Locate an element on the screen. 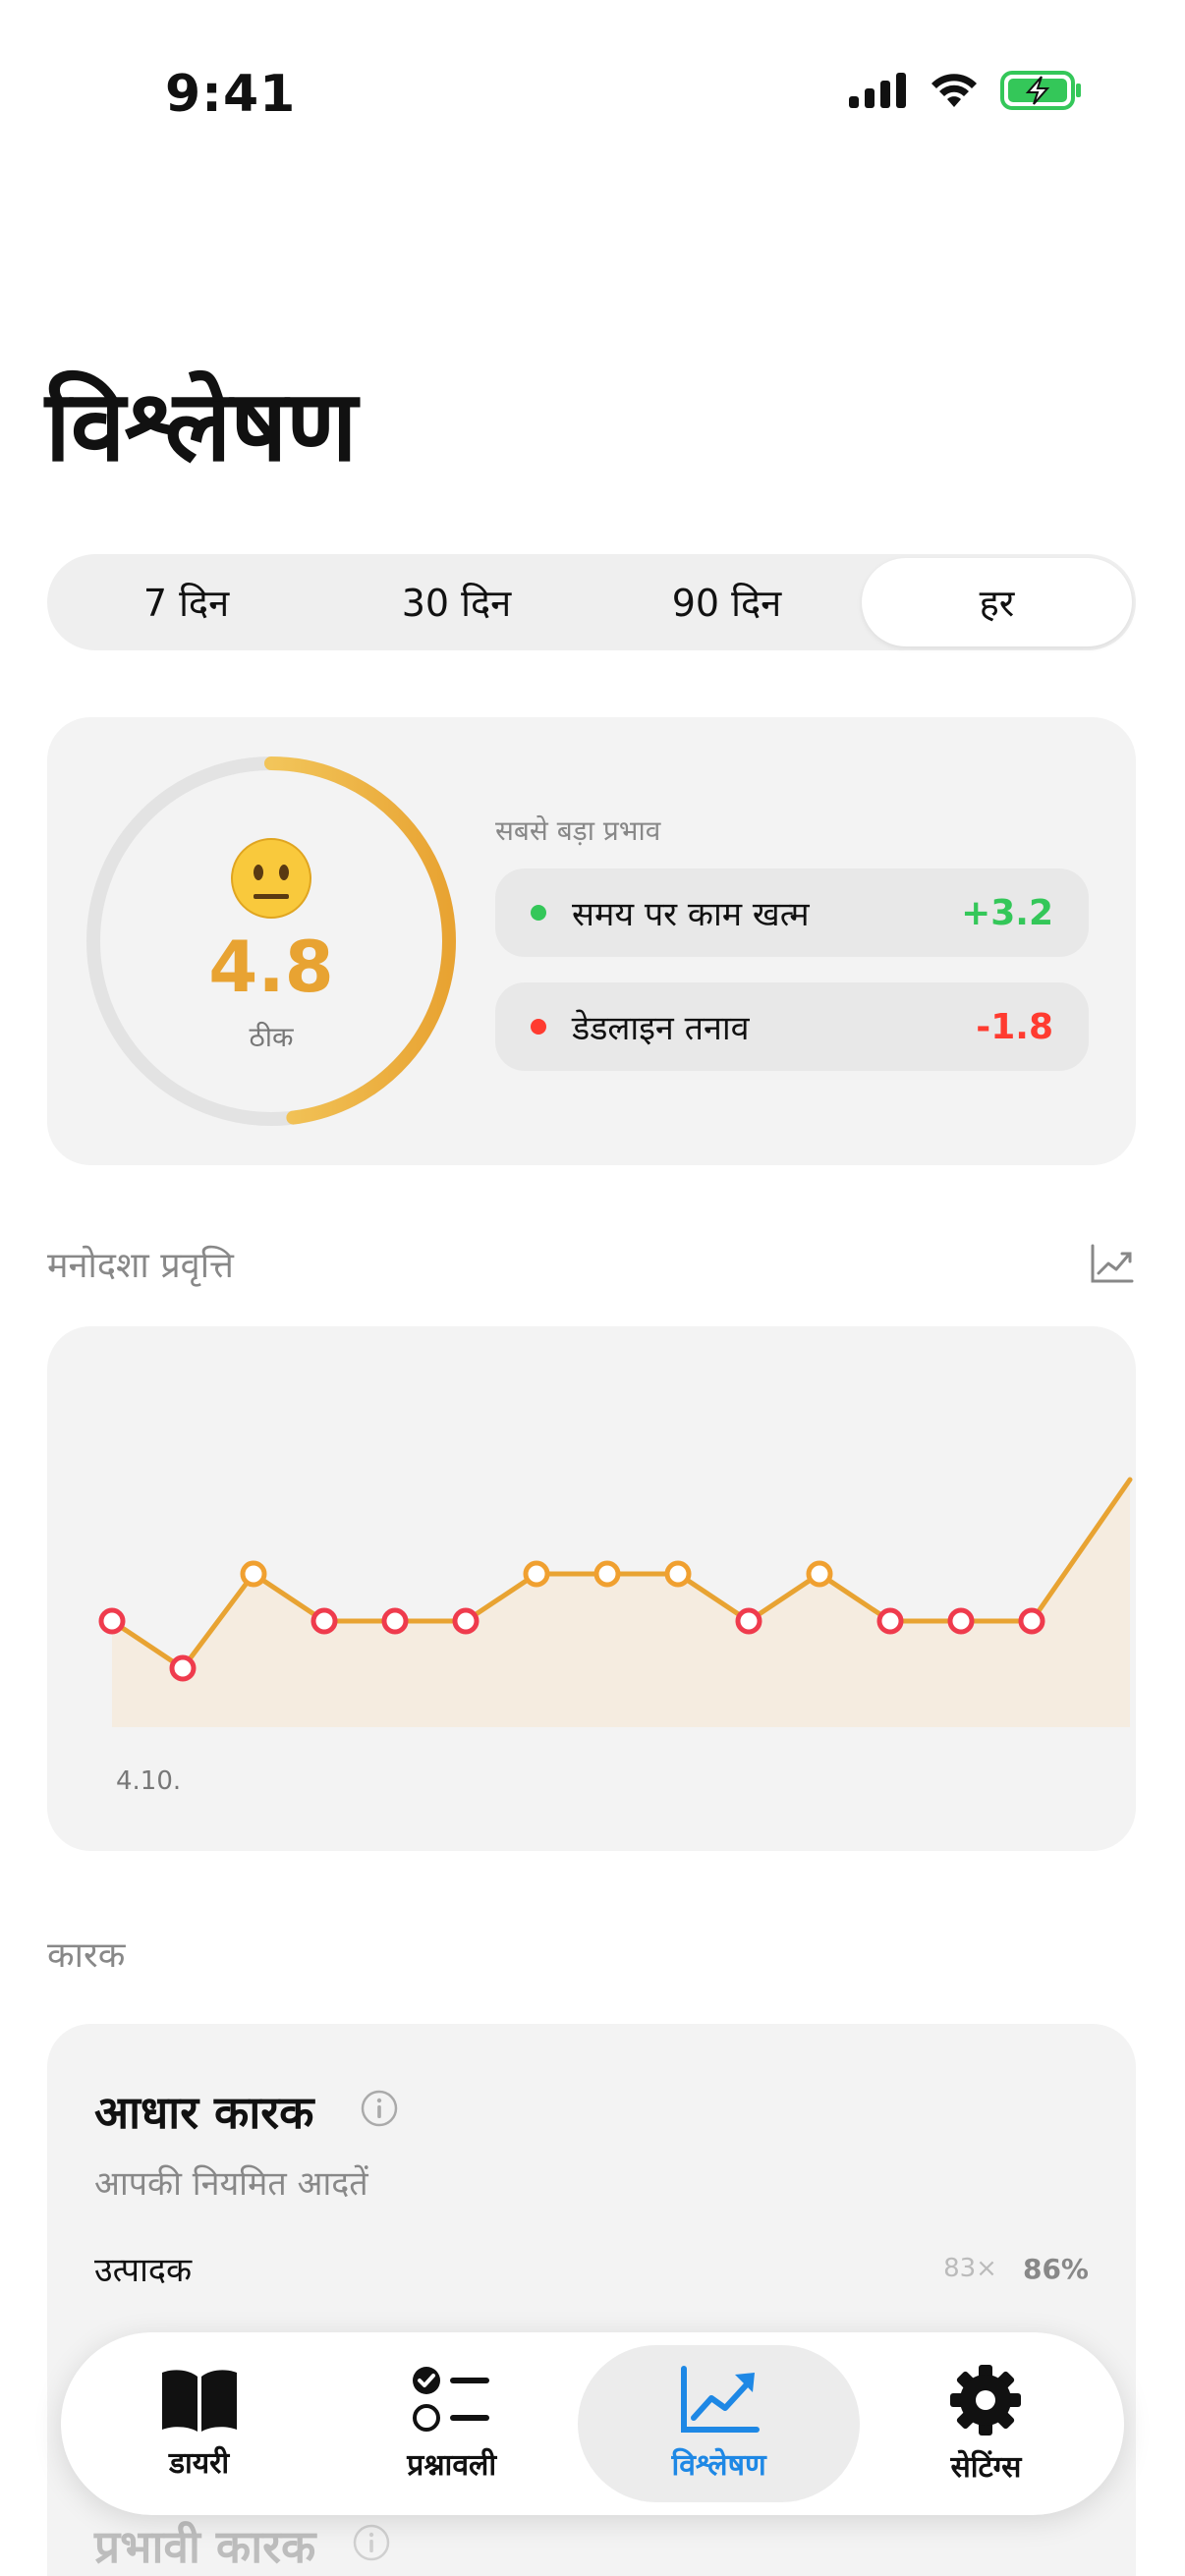  status-icons is located at coordinates (966, 90).